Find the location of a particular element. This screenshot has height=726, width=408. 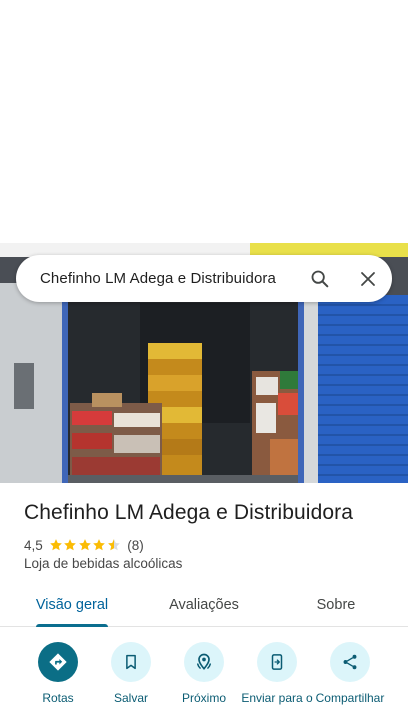

send-to-phone-button: Enviar para o is located at coordinates (277, 673).